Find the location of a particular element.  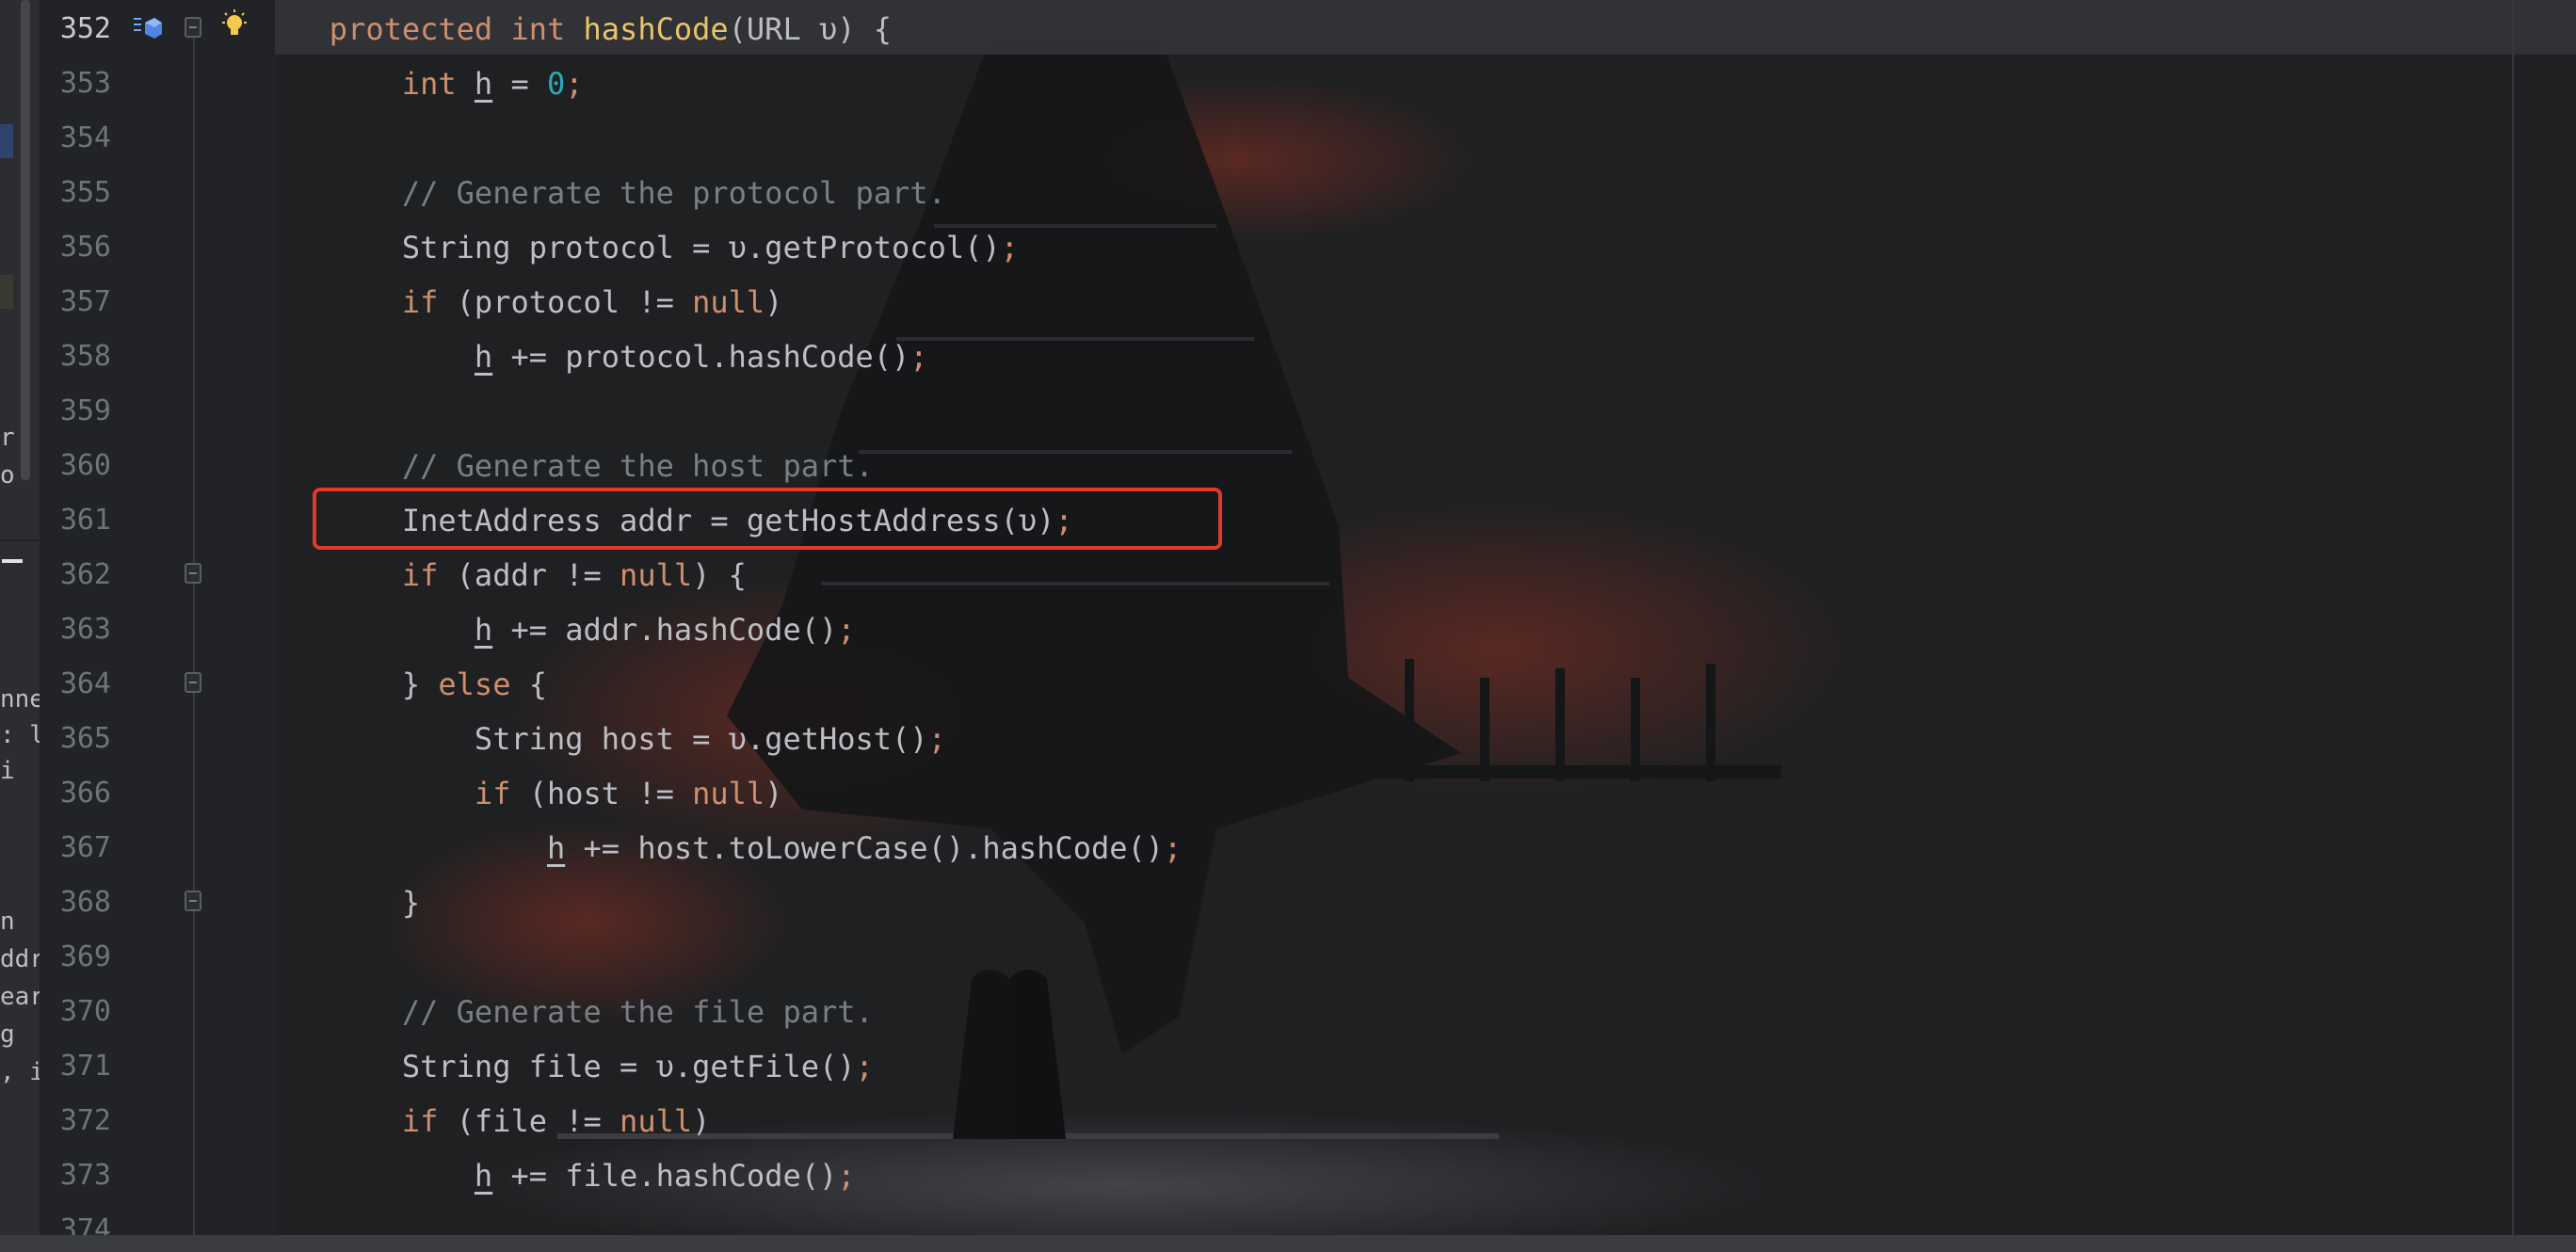

panel-text-fragment: : l is located at coordinates (20, 735).